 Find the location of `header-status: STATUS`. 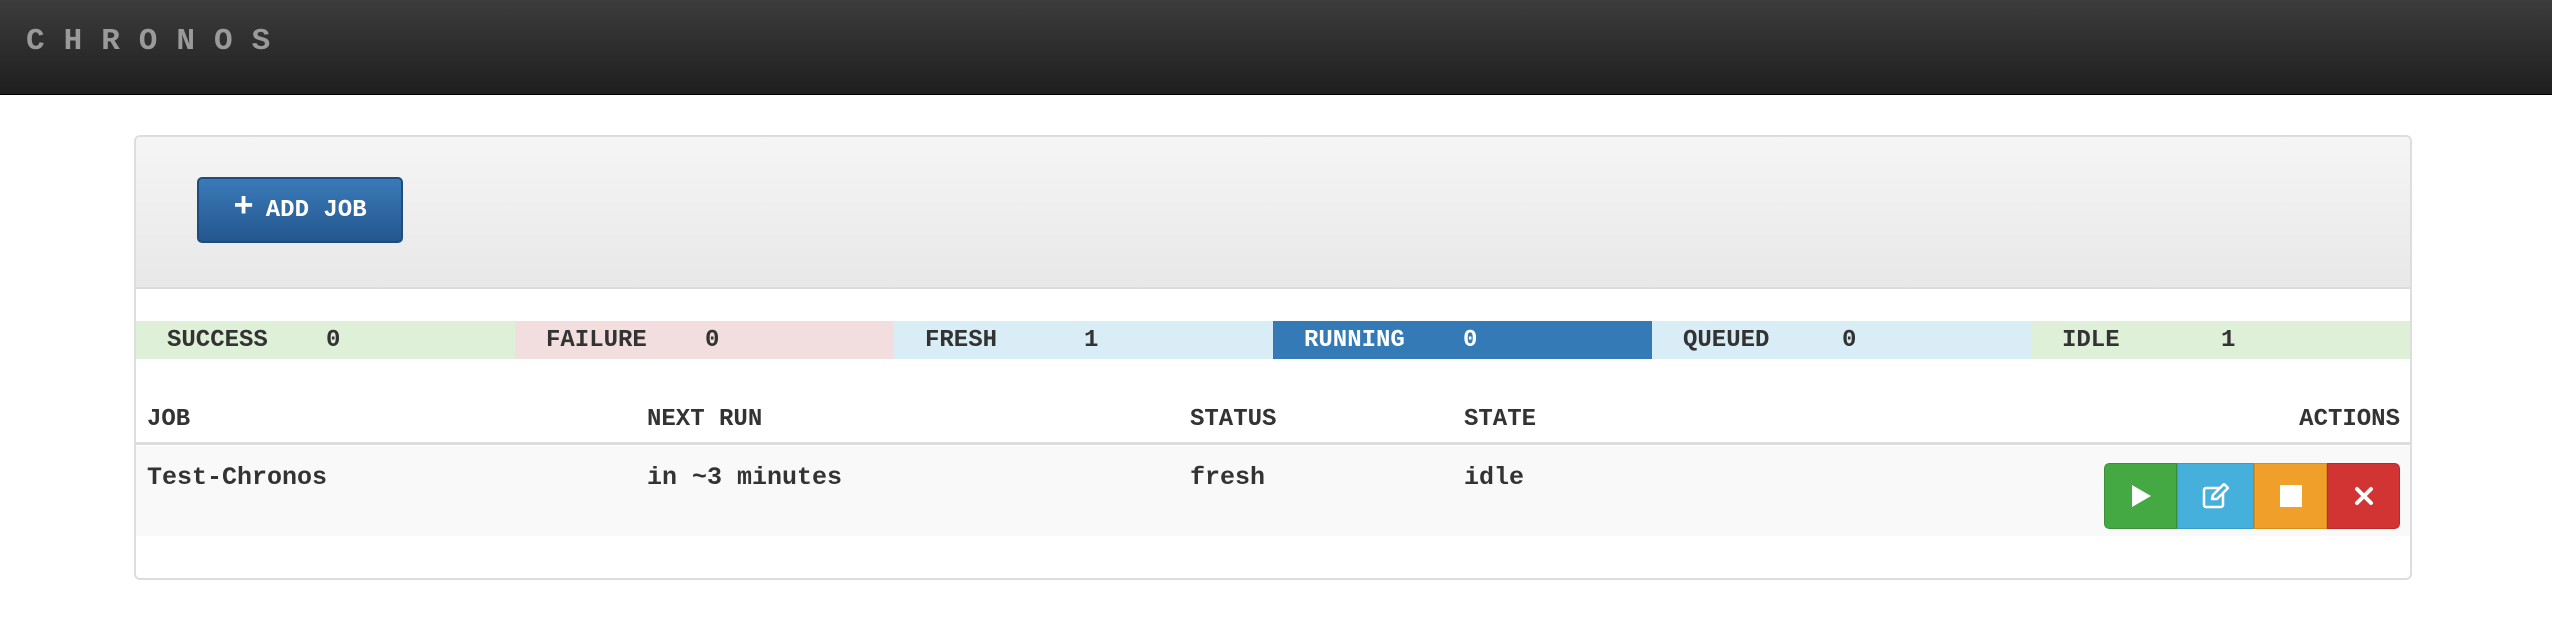

header-status: STATUS is located at coordinates (1233, 419).